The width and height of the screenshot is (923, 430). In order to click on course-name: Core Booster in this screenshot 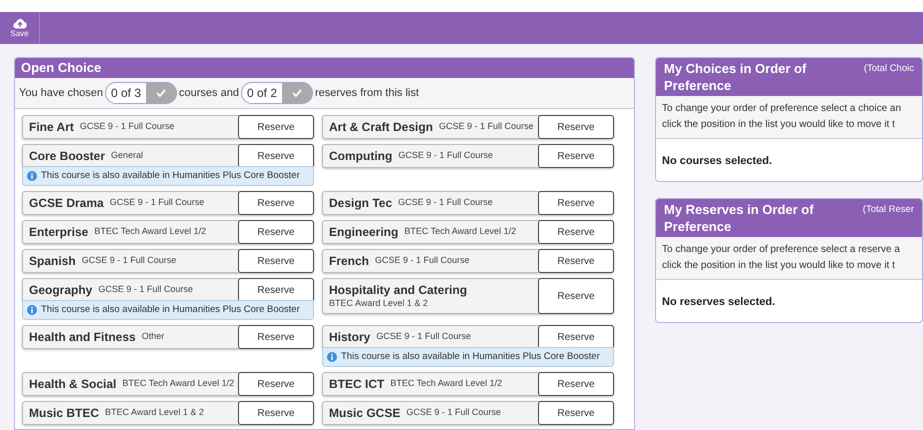, I will do `click(67, 156)`.